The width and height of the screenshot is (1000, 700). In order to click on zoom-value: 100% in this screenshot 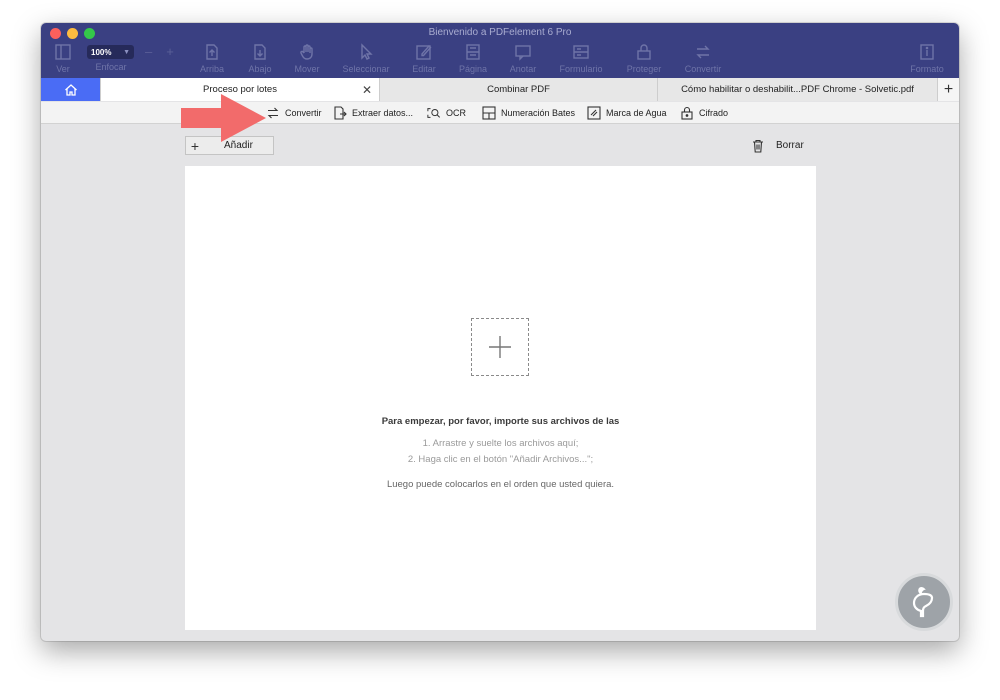, I will do `click(101, 52)`.